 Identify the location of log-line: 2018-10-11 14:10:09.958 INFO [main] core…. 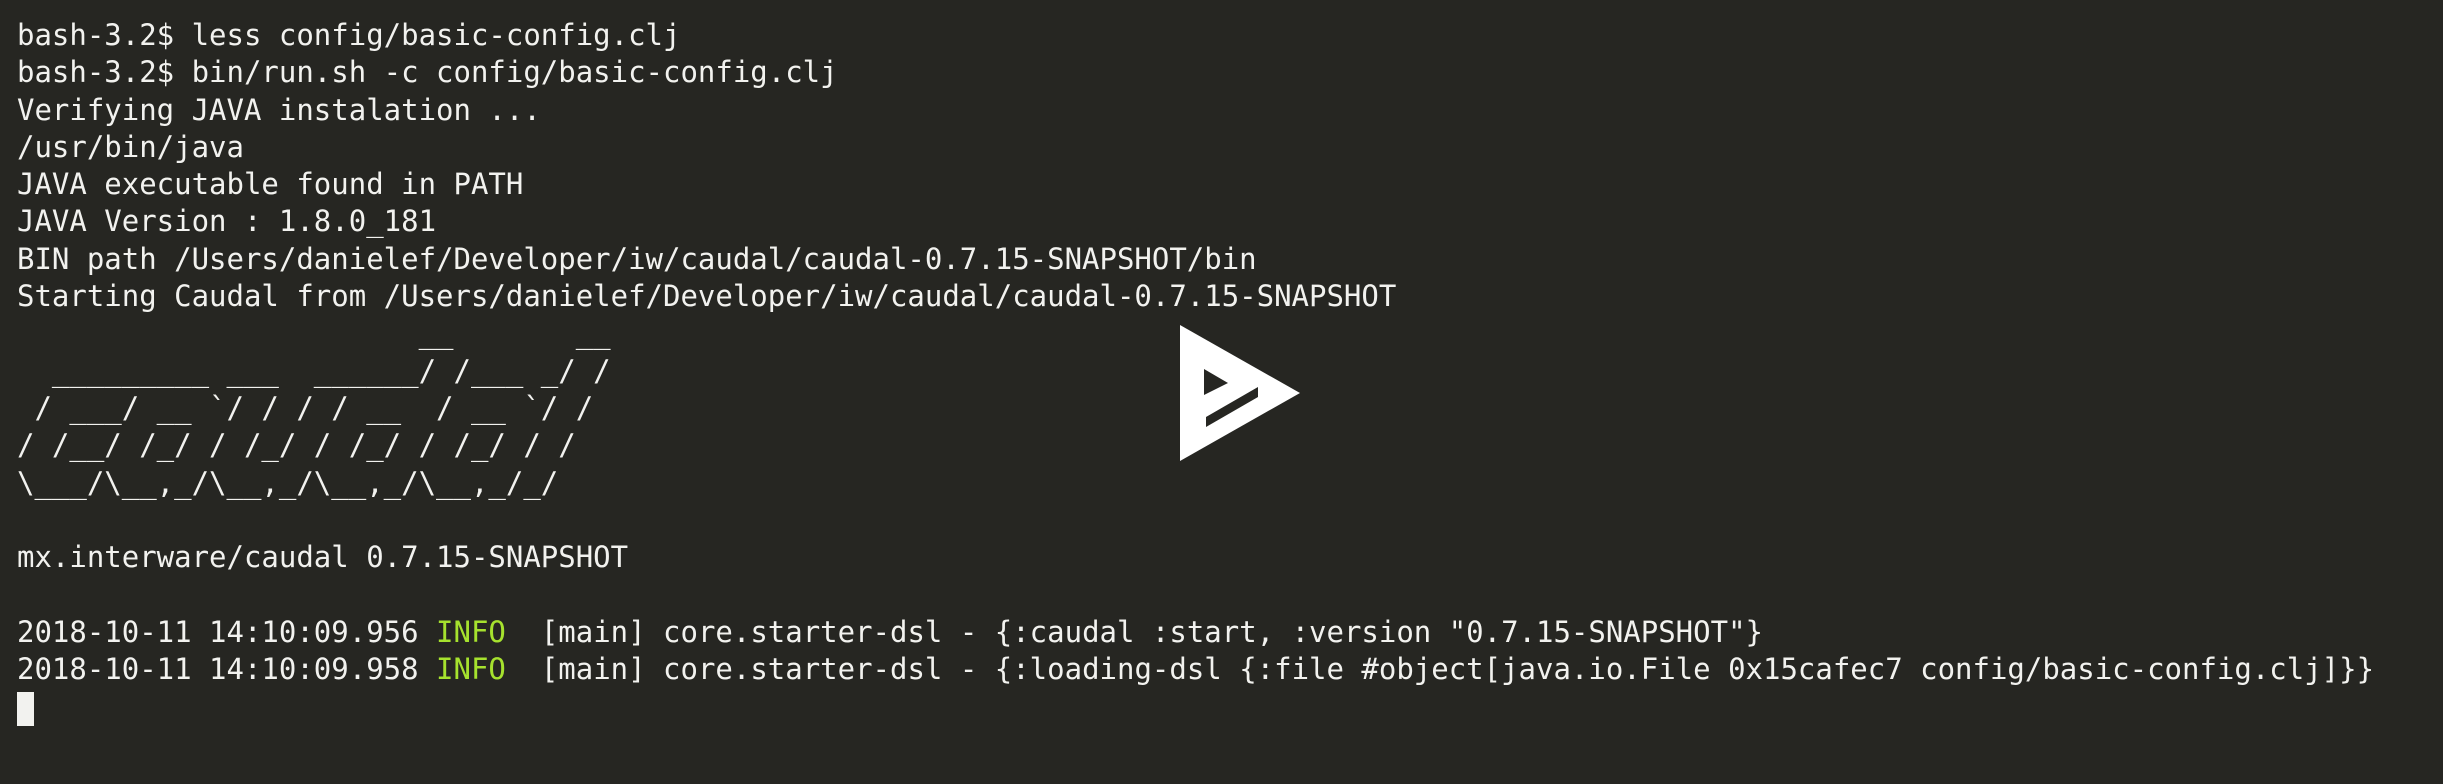
(1230, 669).